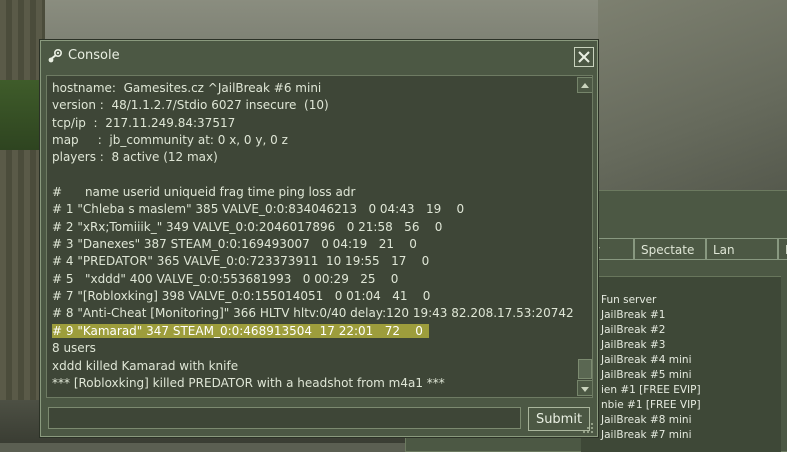 This screenshot has width=787, height=452. Describe the element at coordinates (22, 115) in the screenshot. I see `game-grass` at that location.